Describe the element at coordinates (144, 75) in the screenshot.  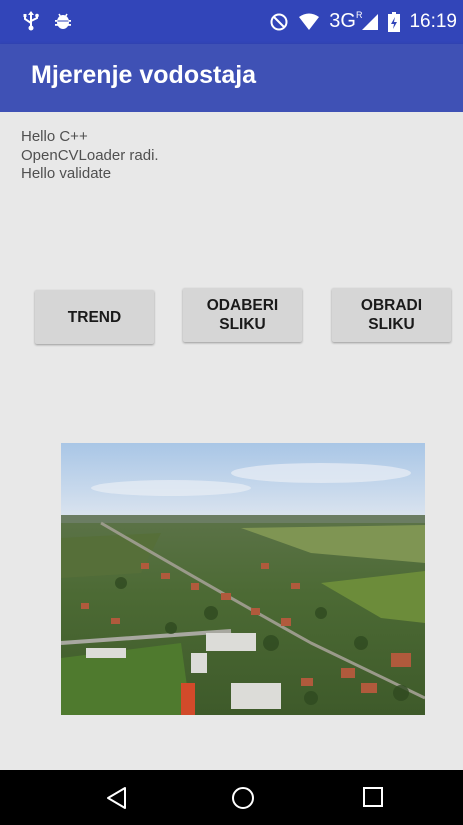
I see `page-title: Mjerenje vodostaja` at that location.